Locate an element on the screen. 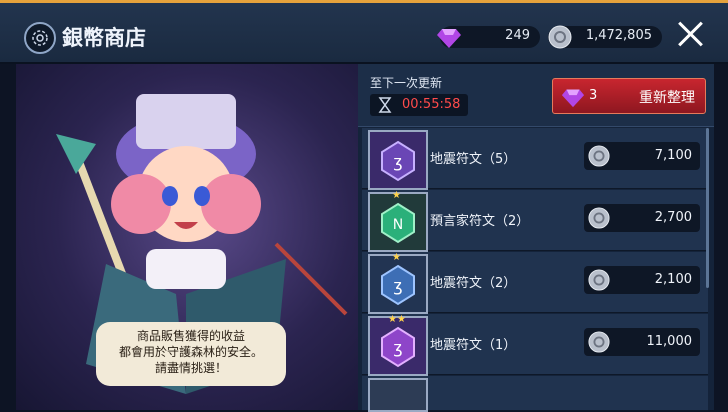 The image size is (728, 412). refresh-cost: 3 is located at coordinates (593, 95).